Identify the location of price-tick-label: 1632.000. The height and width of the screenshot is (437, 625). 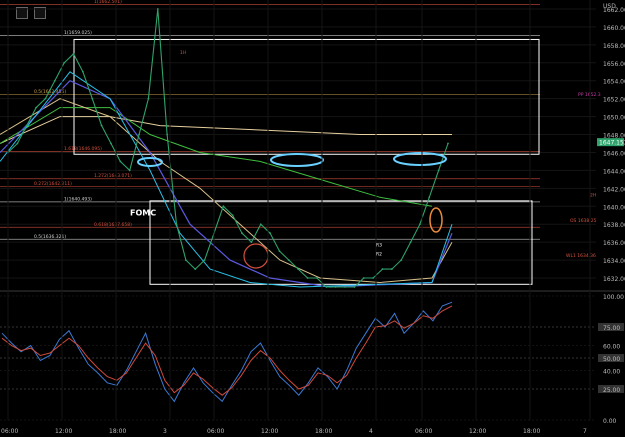
(614, 279).